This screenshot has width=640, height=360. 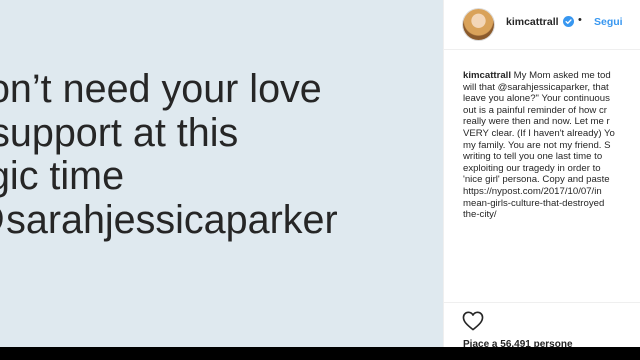 I want to click on post-header: kimcattrall • Segui, so click(x=542, y=25).